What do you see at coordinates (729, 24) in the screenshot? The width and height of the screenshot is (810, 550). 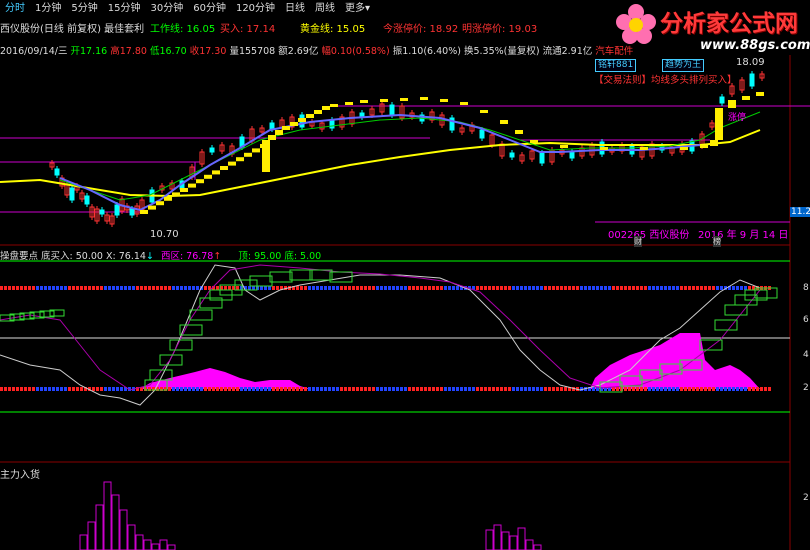 I see `logo-title: 分析家公式网` at bounding box center [729, 24].